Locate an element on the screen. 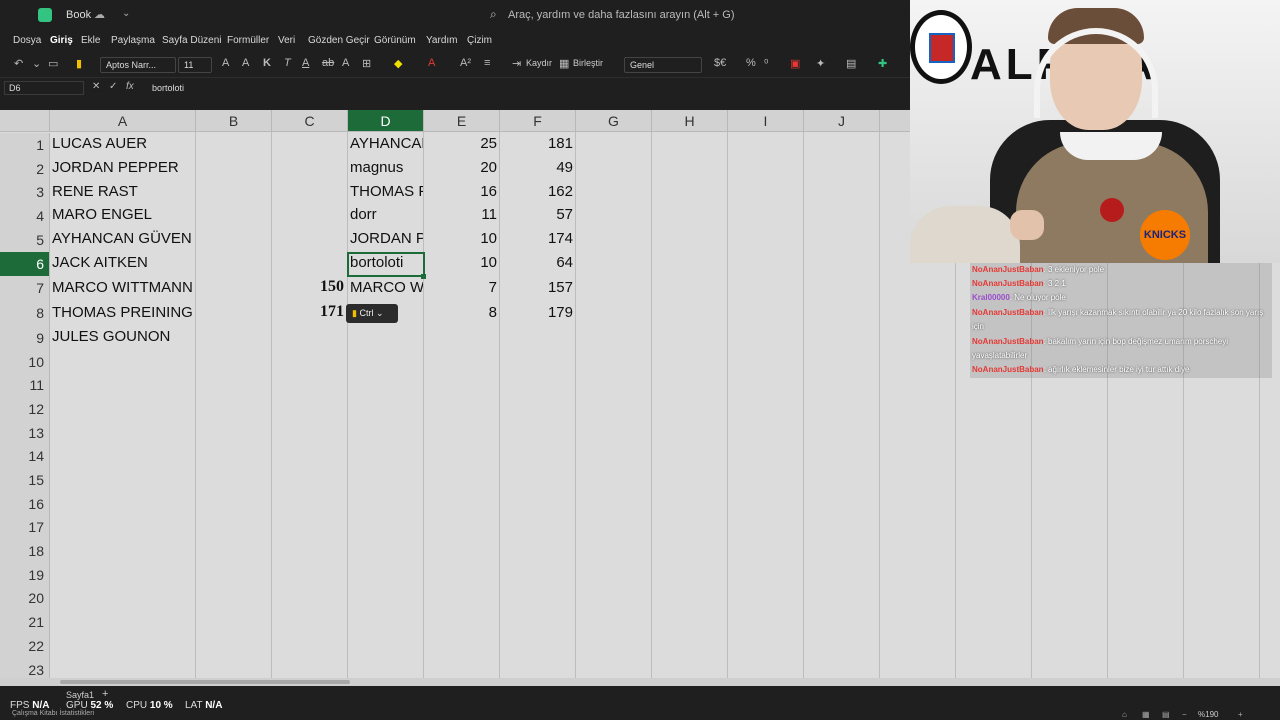 This screenshot has height=720, width=1280. decrease-font-icon: A is located at coordinates (245, 63).